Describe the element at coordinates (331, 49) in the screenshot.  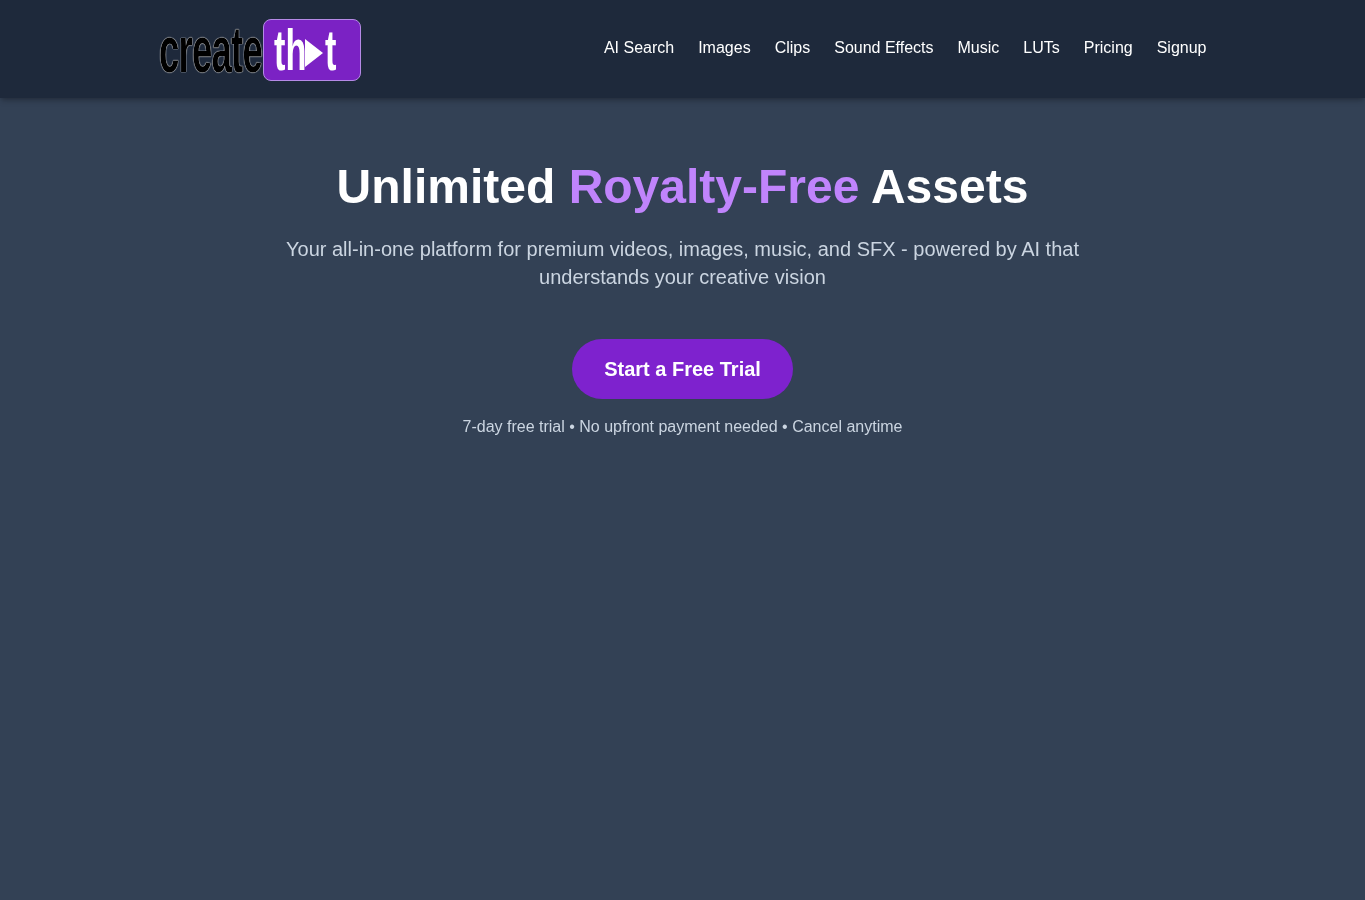
I see `logo-badge-text: t` at that location.